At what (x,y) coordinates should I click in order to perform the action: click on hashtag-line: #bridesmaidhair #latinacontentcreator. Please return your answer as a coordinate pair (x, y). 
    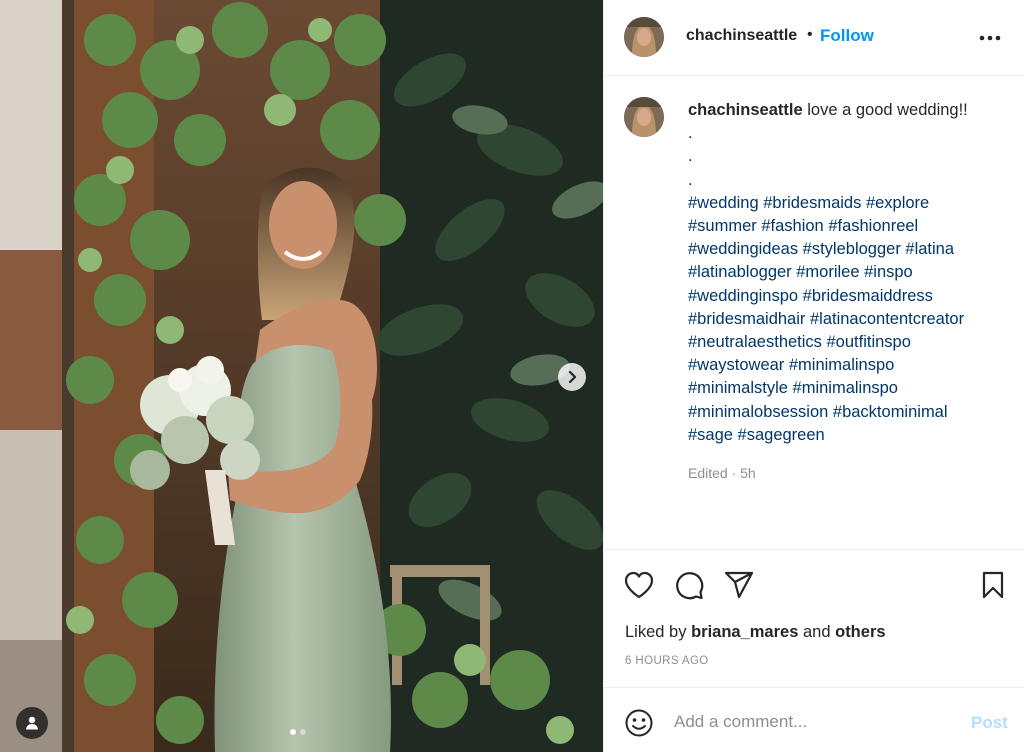
    Looking at the image, I should click on (848, 319).